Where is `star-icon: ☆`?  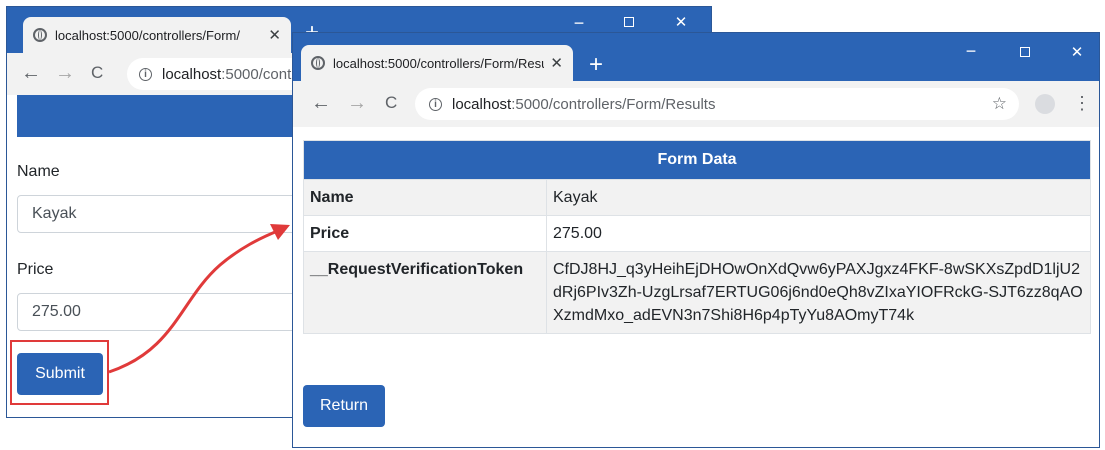
star-icon: ☆ is located at coordinates (999, 104).